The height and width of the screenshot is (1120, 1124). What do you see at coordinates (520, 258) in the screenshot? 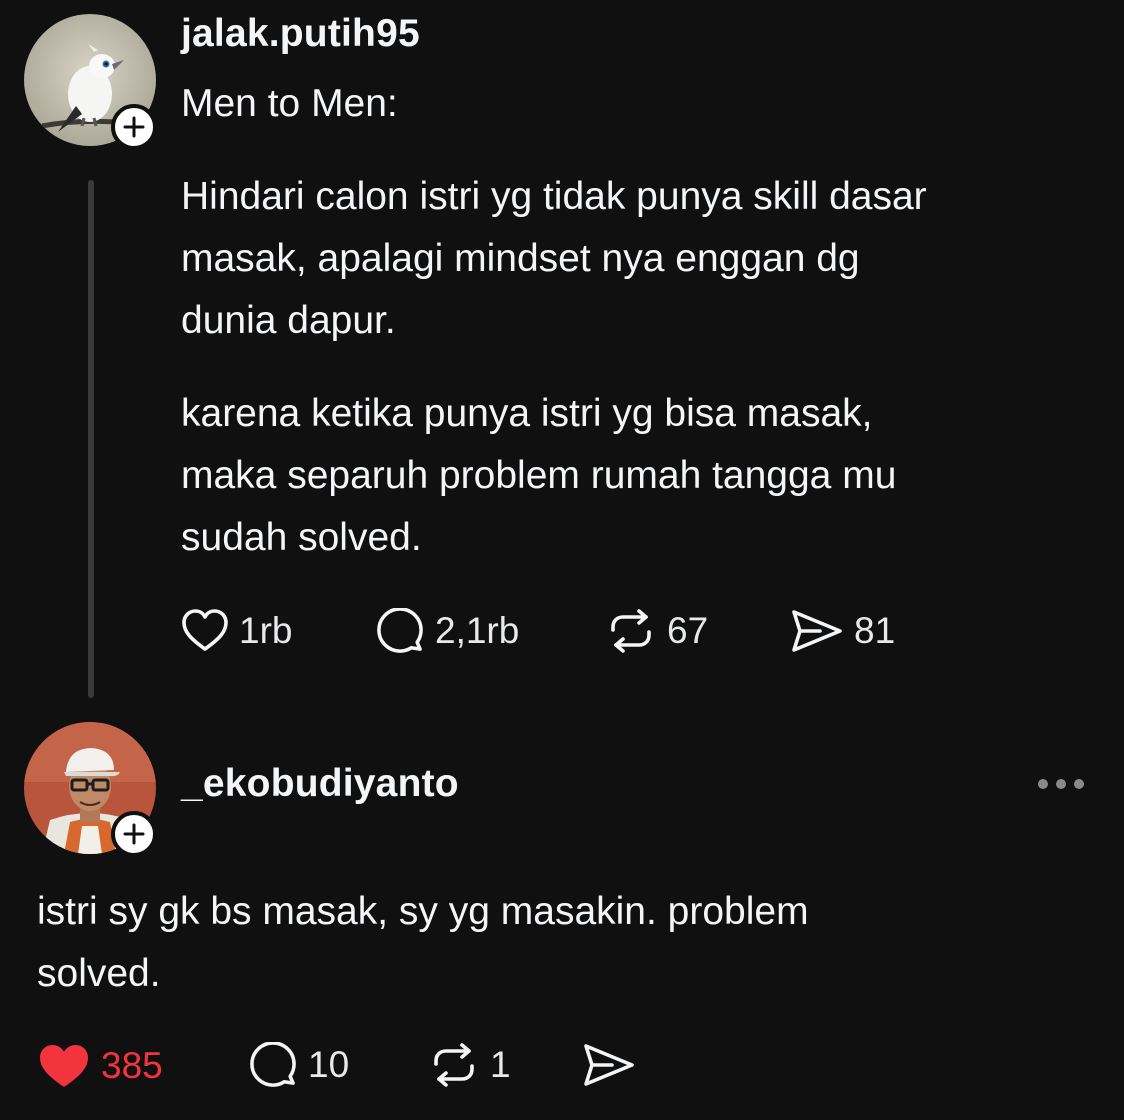
I see `post-line: masak, apalagi mindset nya enggan dg` at bounding box center [520, 258].